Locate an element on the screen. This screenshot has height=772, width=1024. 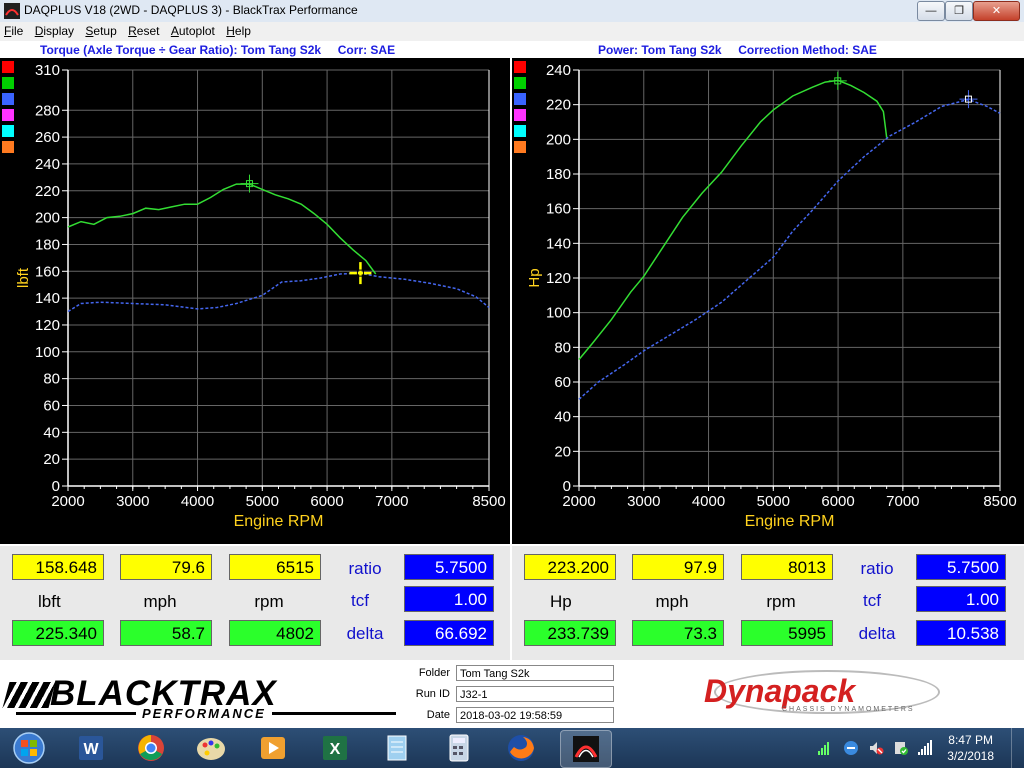
torque-delta-label: delta is located at coordinates (365, 633).